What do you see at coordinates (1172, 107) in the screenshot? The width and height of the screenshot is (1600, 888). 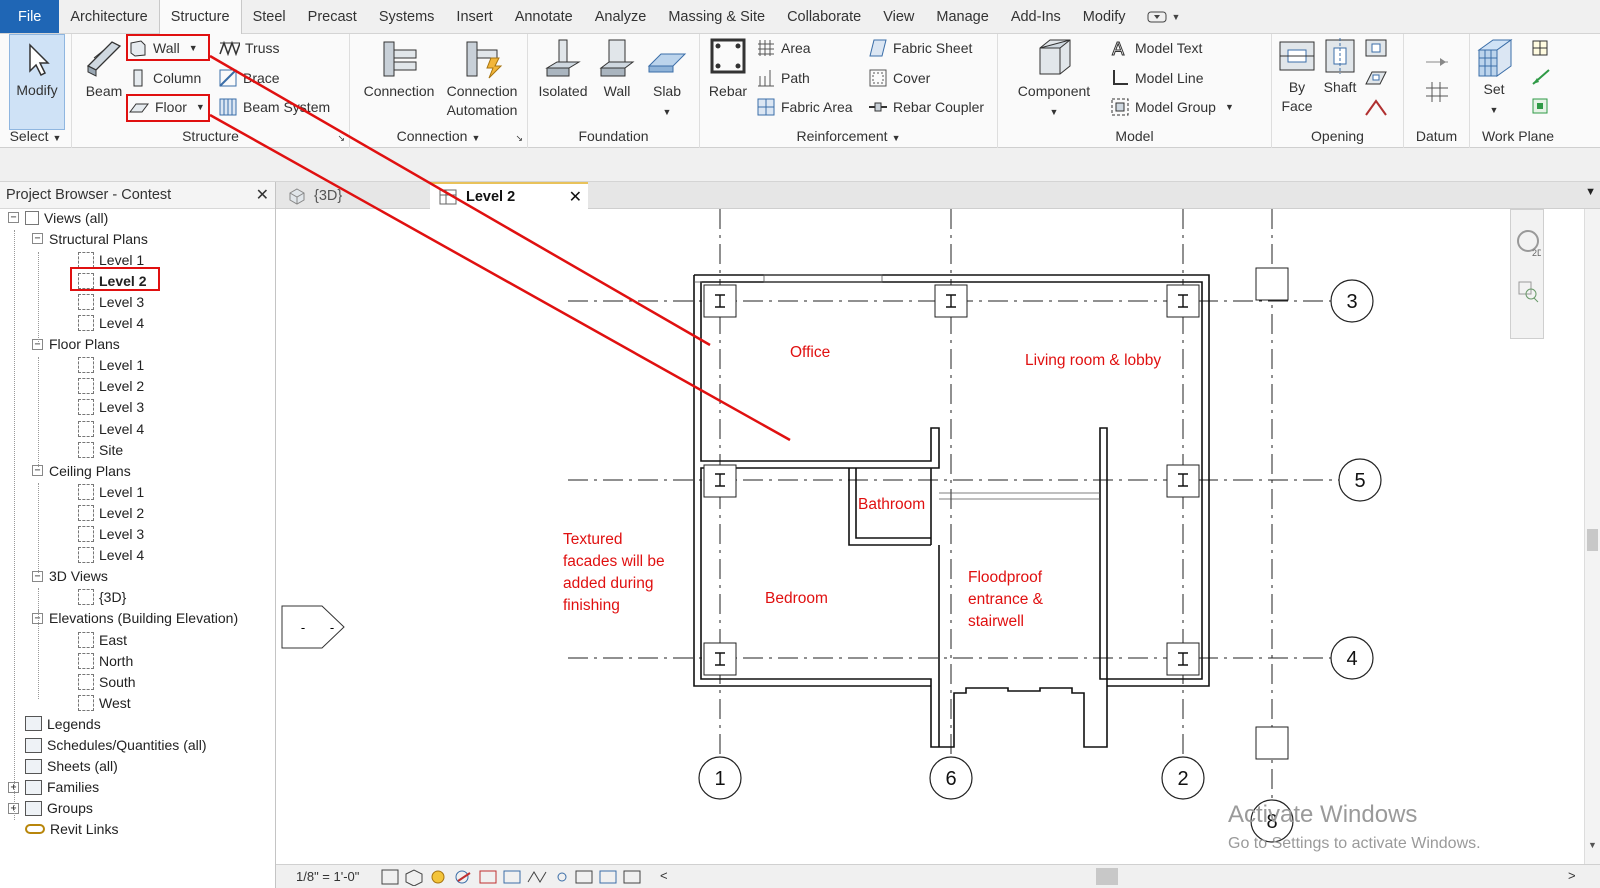 I see `model-group-button: Model Group ▼` at bounding box center [1172, 107].